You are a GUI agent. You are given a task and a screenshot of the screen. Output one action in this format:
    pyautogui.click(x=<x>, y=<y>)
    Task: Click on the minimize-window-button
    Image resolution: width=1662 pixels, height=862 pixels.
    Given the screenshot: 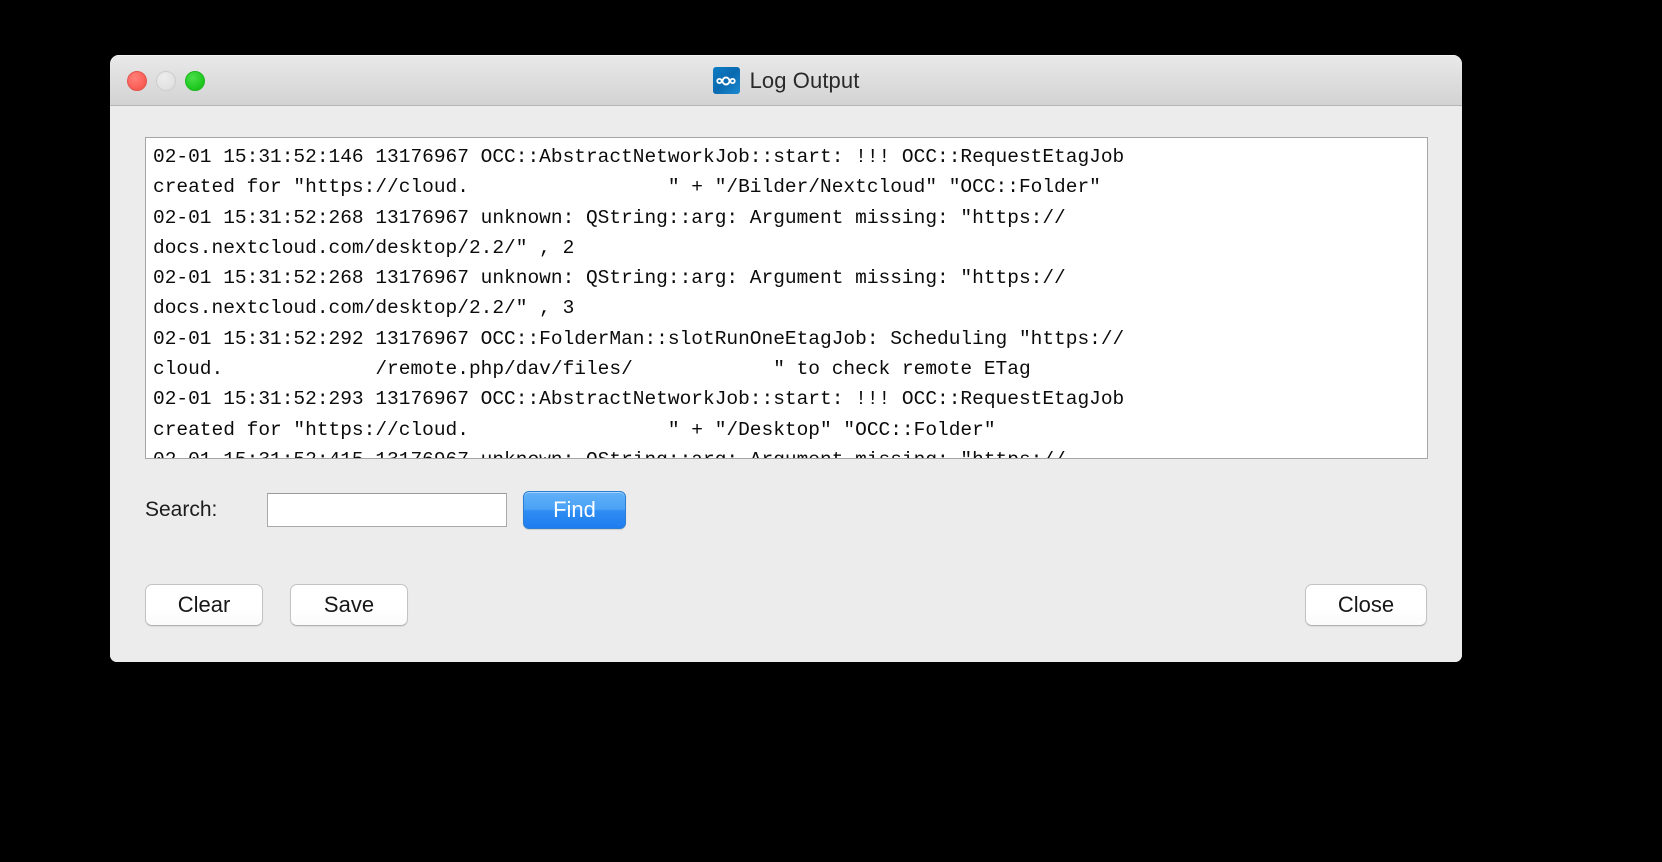 What is the action you would take?
    pyautogui.click(x=166, y=80)
    